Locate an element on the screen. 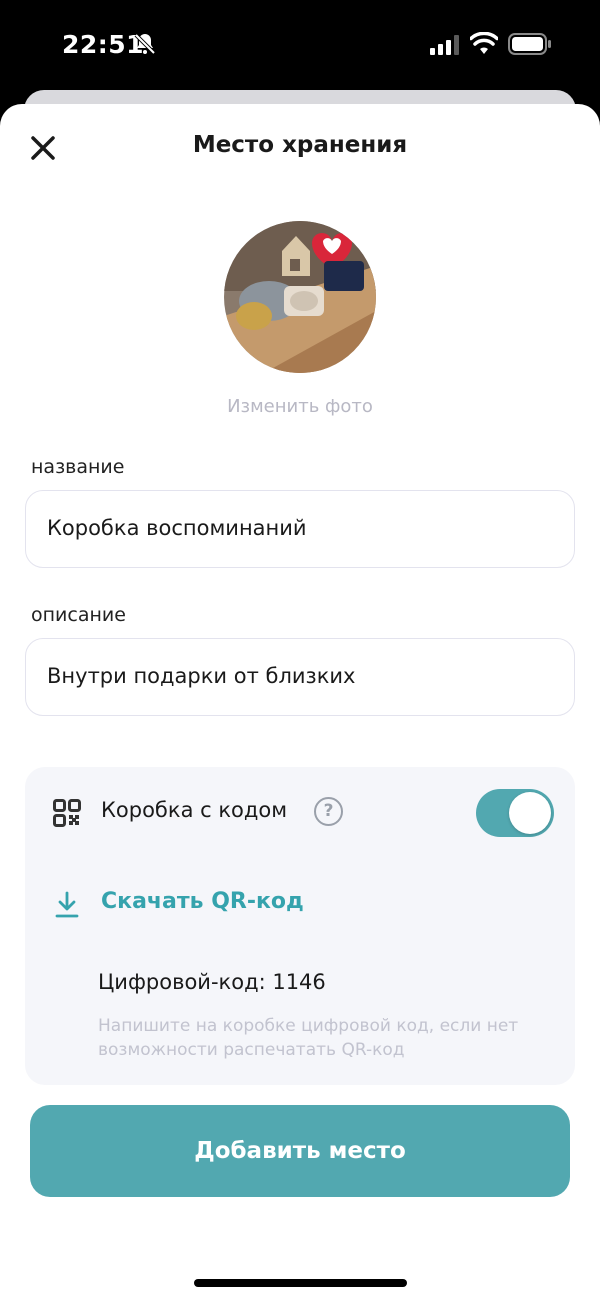 The height and width of the screenshot is (1300, 600). toggle-knob is located at coordinates (530, 813).